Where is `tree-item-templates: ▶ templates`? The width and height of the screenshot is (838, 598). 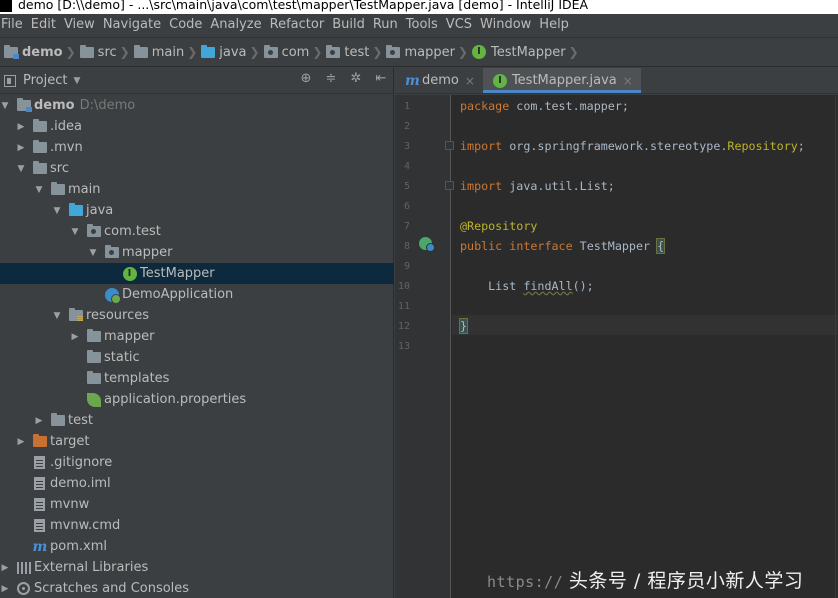
tree-item-templates: ▶ templates is located at coordinates (197, 378).